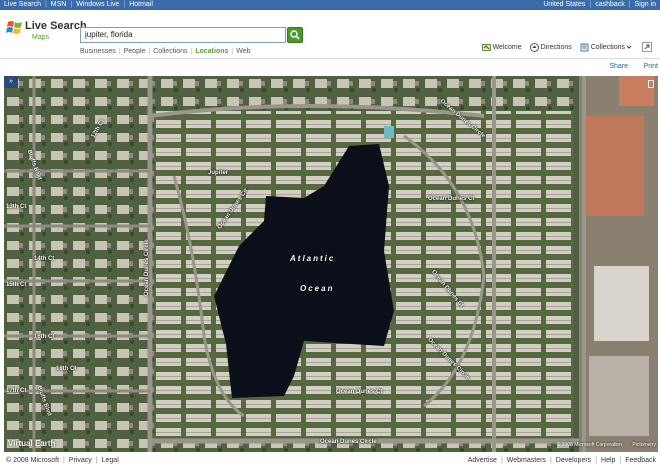  Describe the element at coordinates (644, 445) in the screenshot. I see `pictometry-credit: Pictometry` at that location.